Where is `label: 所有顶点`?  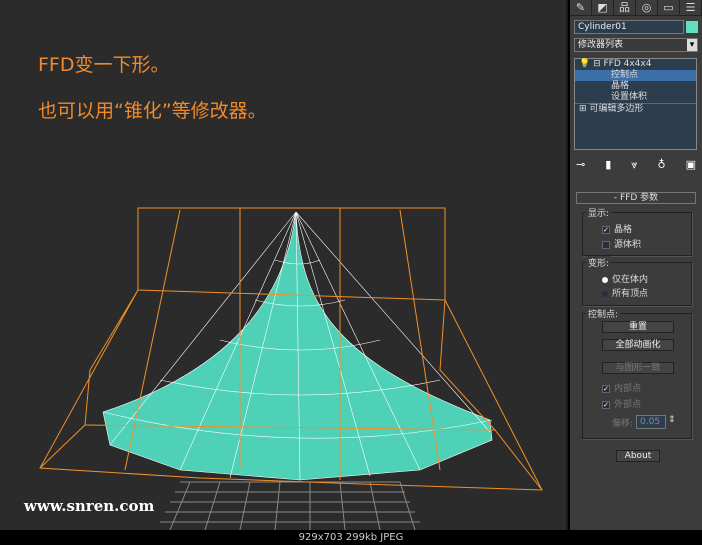
label: 所有顶点 is located at coordinates (630, 294).